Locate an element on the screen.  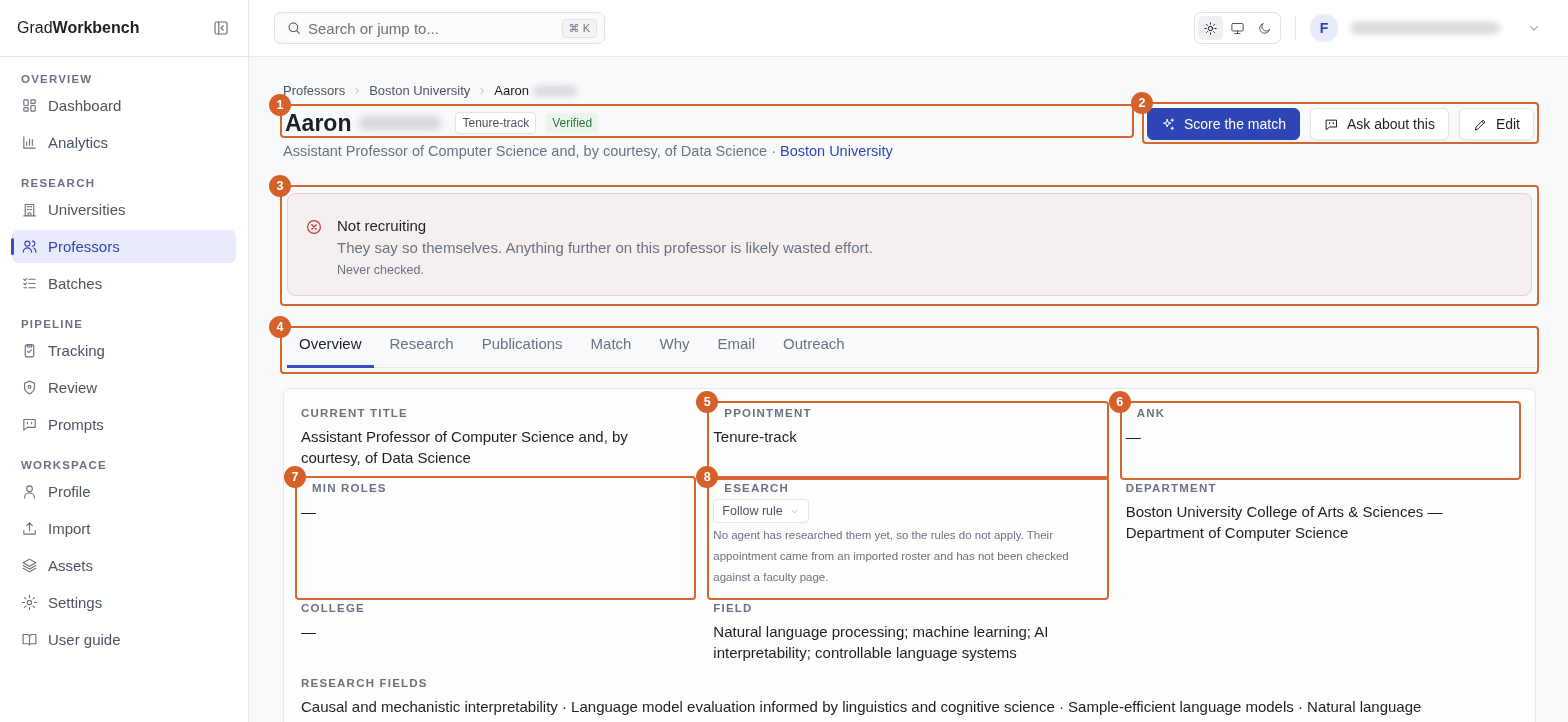
action-button: Edit is located at coordinates (1496, 124).